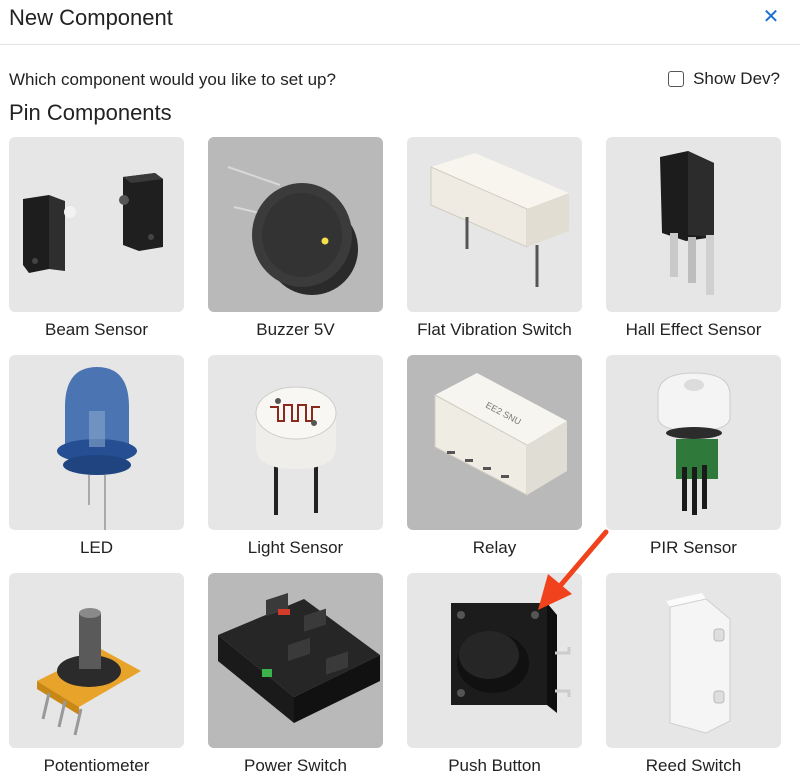  I want to click on component-card-beam-sensor: Beam Sensor, so click(96, 240).